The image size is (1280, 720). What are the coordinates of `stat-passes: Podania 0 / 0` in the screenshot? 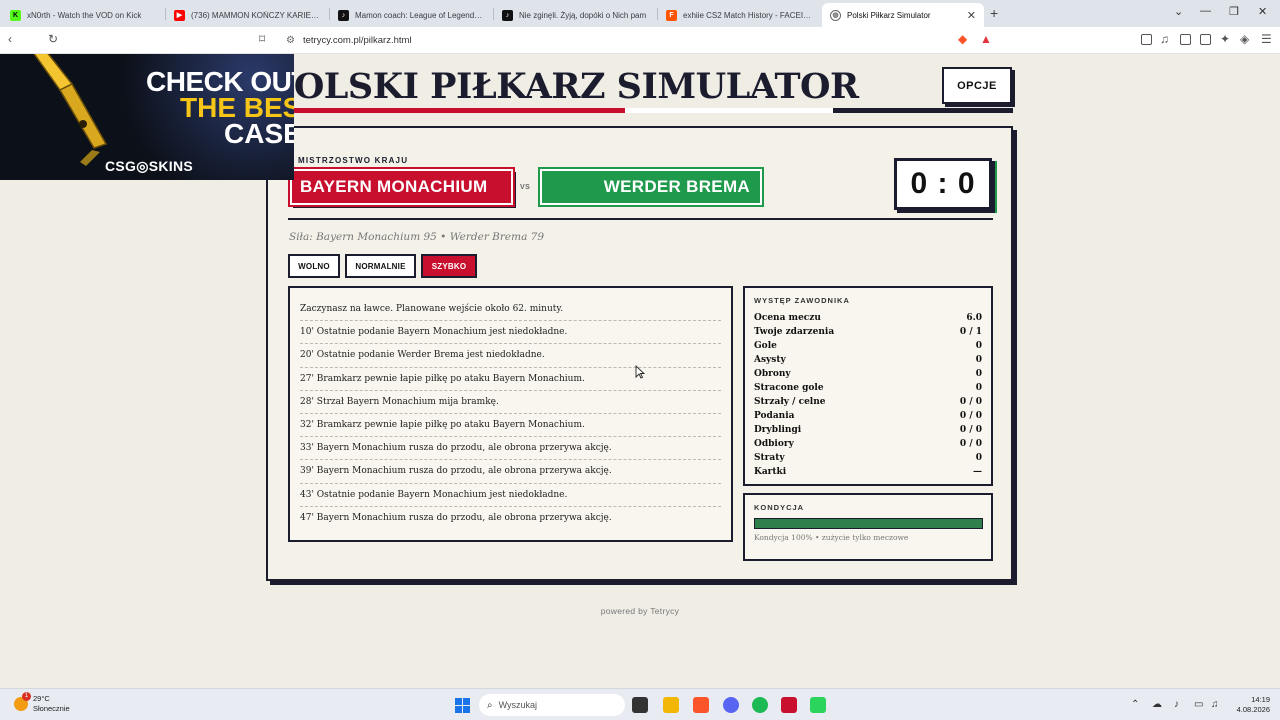 It's located at (868, 416).